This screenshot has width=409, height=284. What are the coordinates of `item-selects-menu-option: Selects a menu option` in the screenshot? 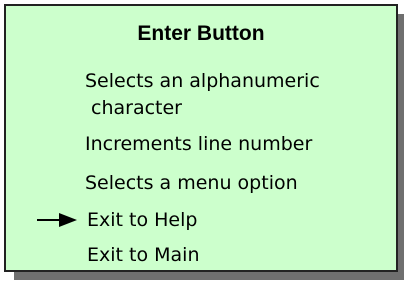 It's located at (191, 183).